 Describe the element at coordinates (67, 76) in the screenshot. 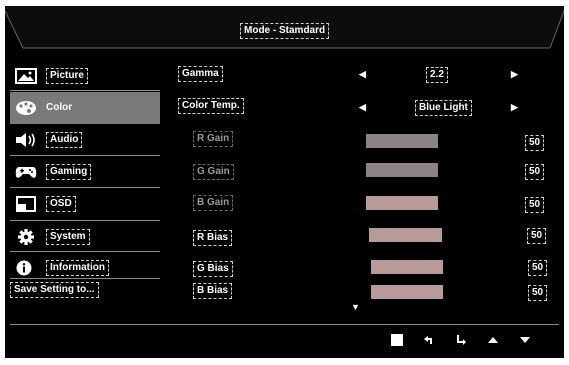

I see `sidebar-item-label: Picture` at that location.